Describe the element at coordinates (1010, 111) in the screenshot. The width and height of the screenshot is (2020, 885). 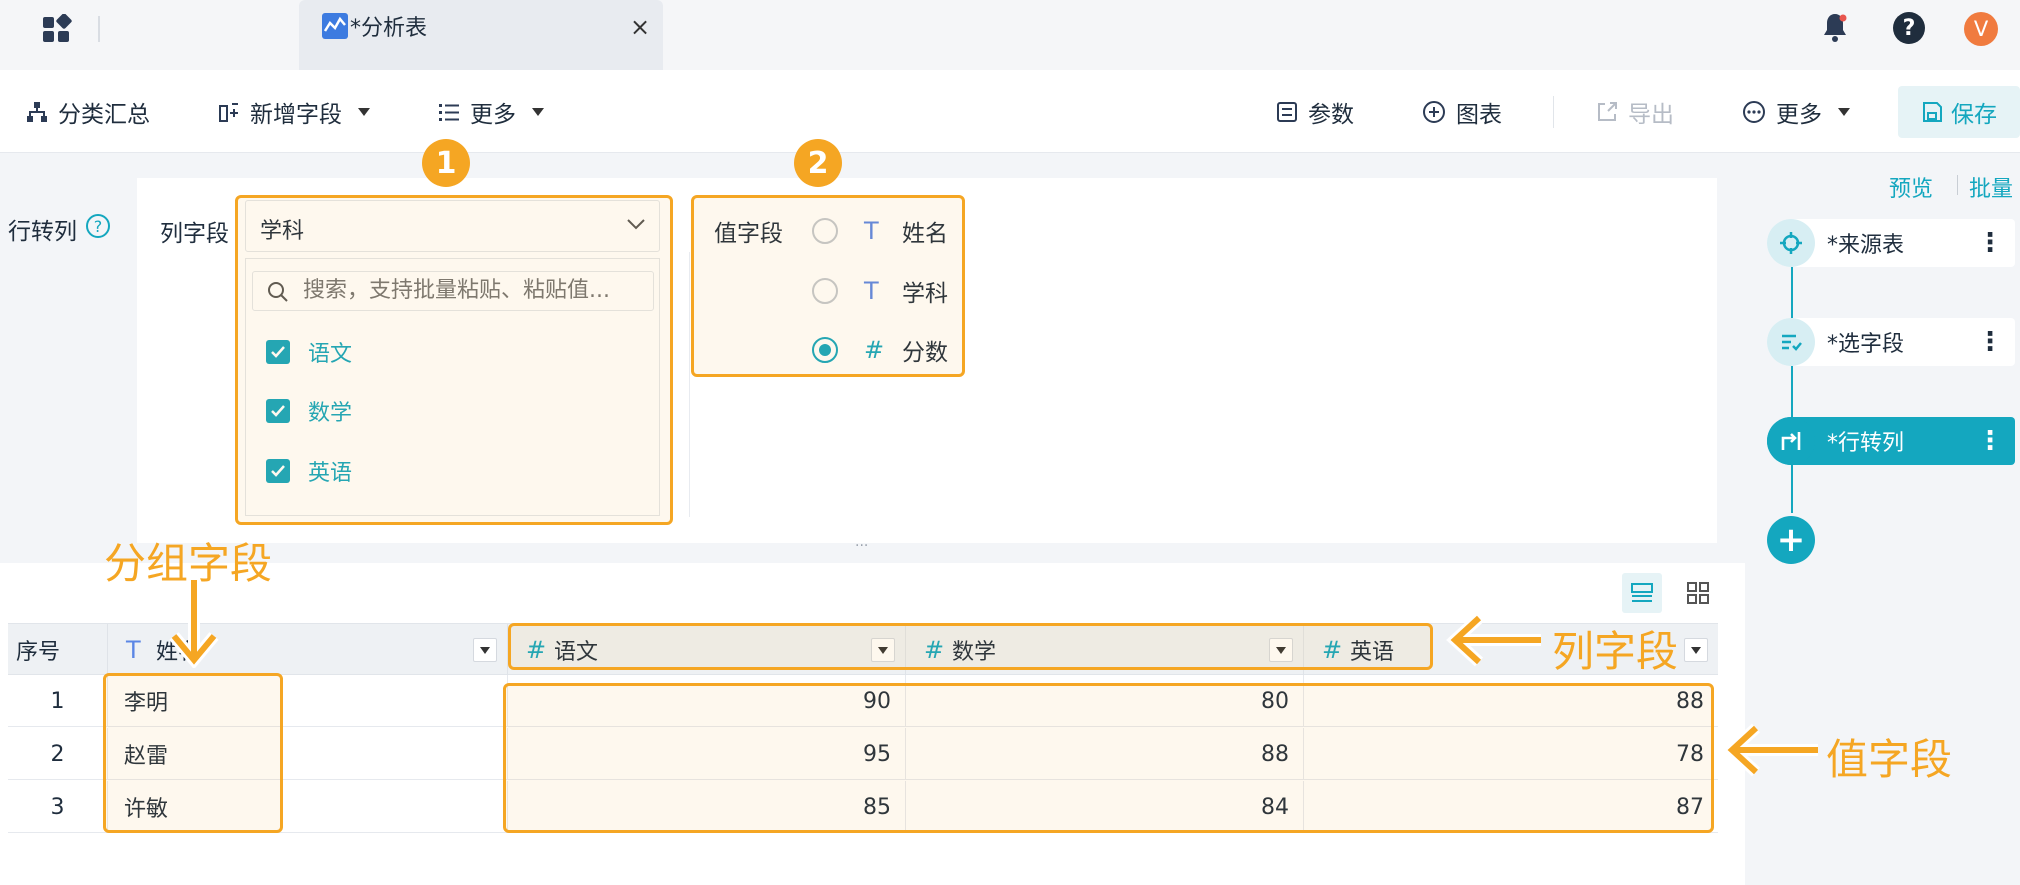
I see `toolbar: 分类汇总 新增字段 更多 参数 图表 导出 更多 保存` at that location.